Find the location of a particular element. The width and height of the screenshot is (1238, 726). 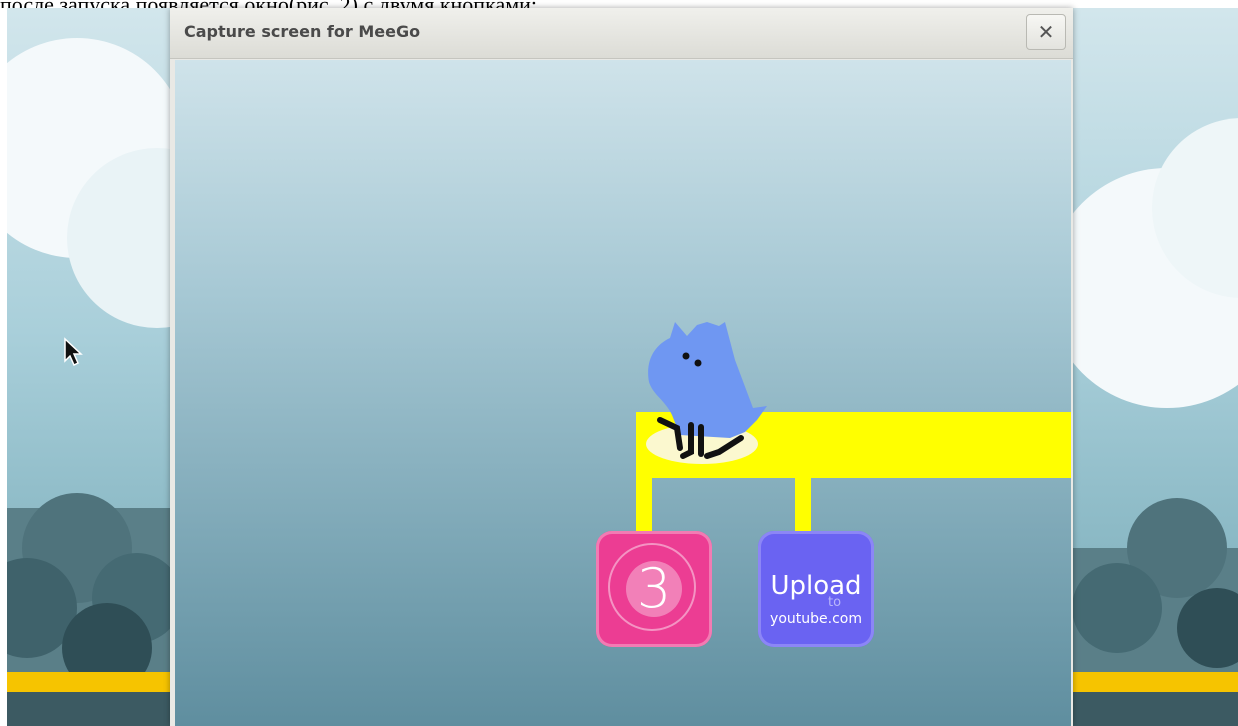

upload-to-label: to is located at coordinates (835, 602).